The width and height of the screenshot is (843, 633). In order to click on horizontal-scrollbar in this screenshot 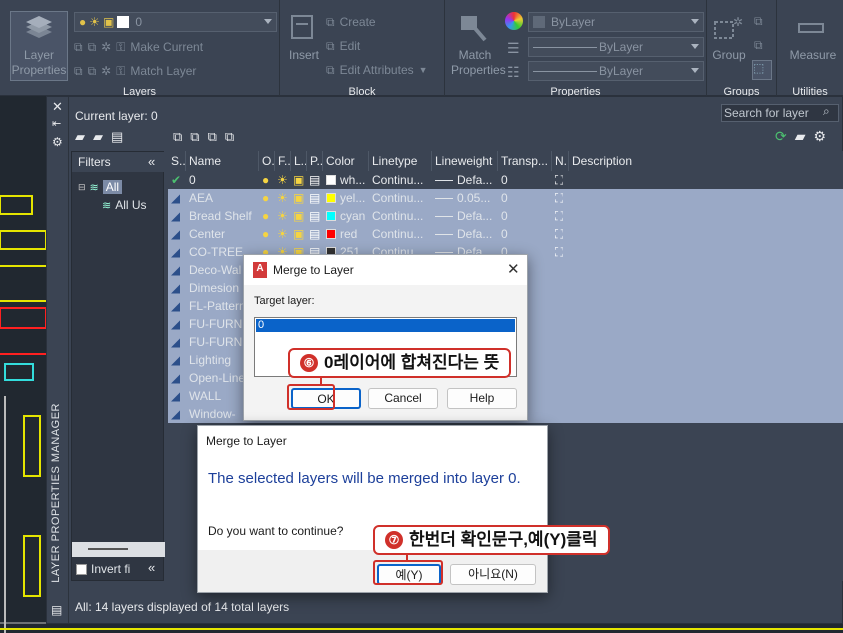, I will do `click(118, 549)`.